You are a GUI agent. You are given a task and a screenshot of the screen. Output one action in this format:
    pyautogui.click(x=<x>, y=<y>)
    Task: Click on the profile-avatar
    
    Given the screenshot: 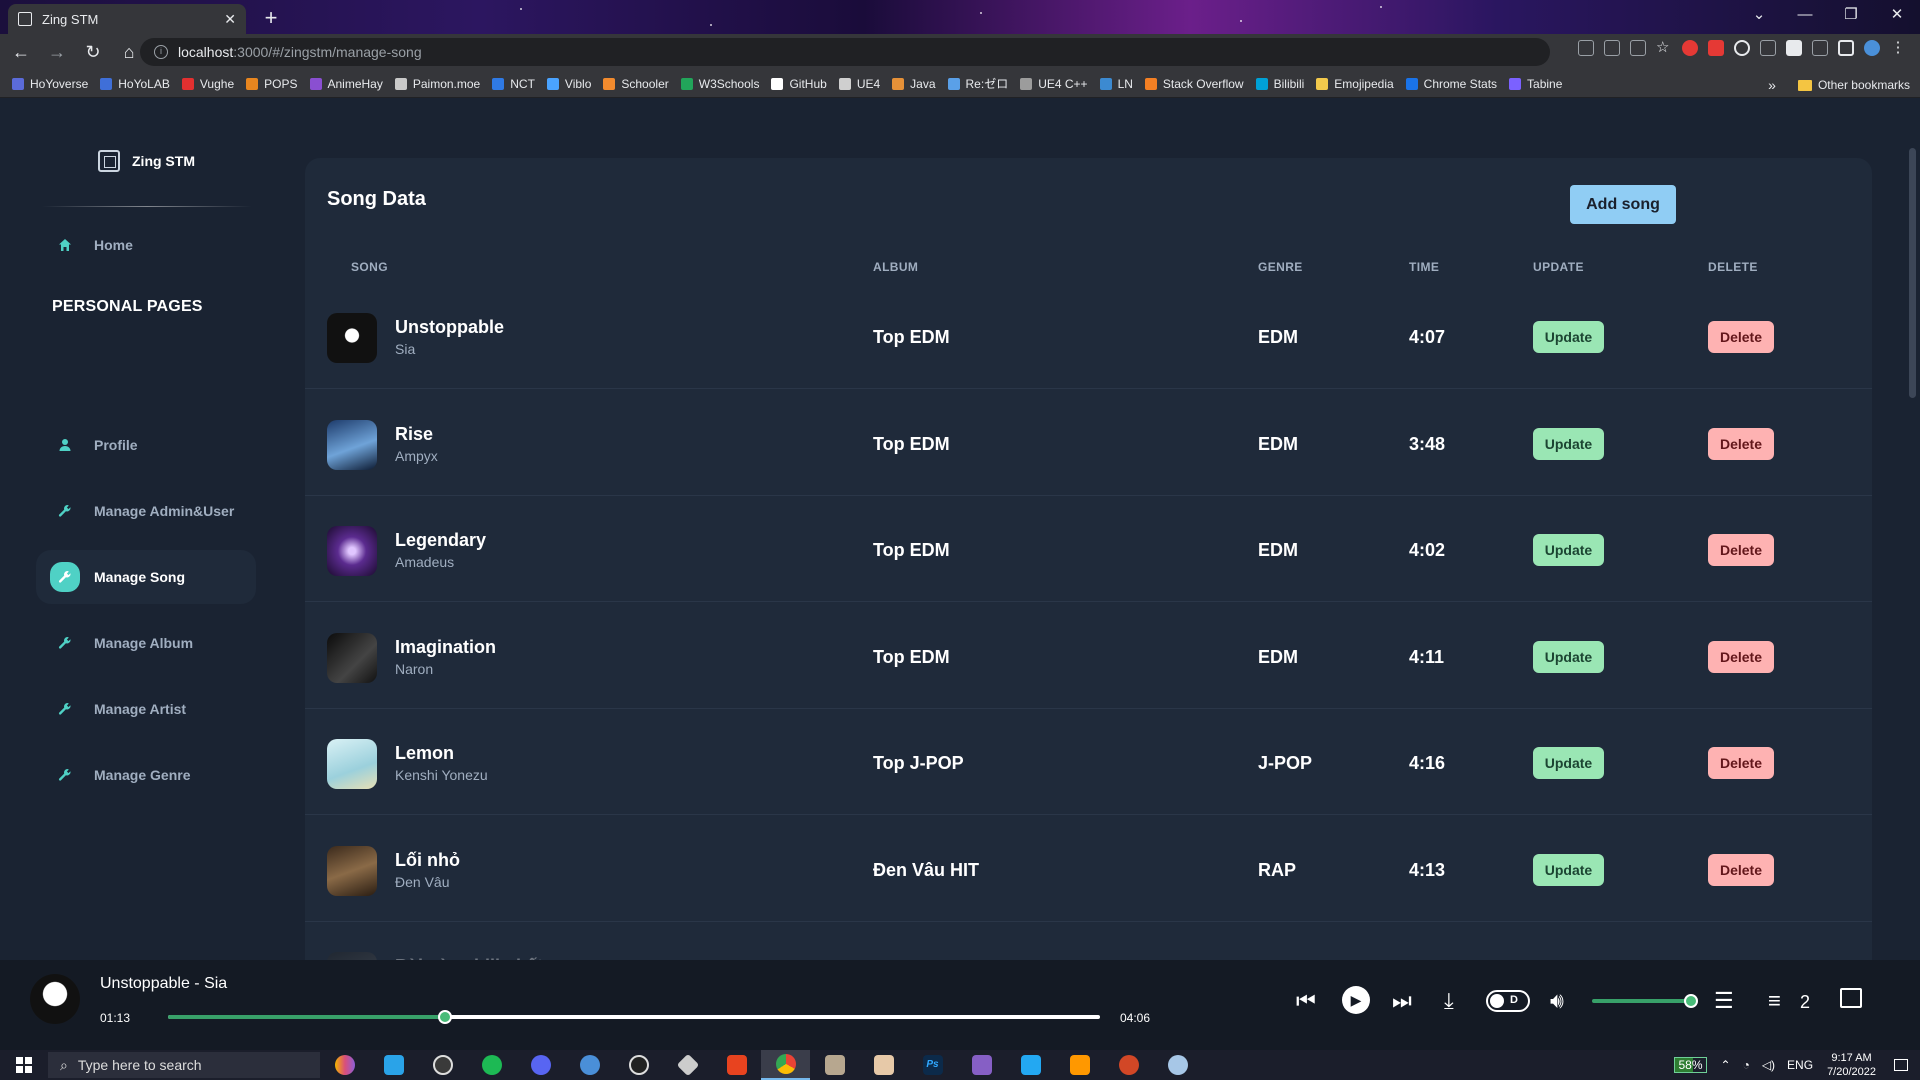 What is the action you would take?
    pyautogui.click(x=1872, y=48)
    